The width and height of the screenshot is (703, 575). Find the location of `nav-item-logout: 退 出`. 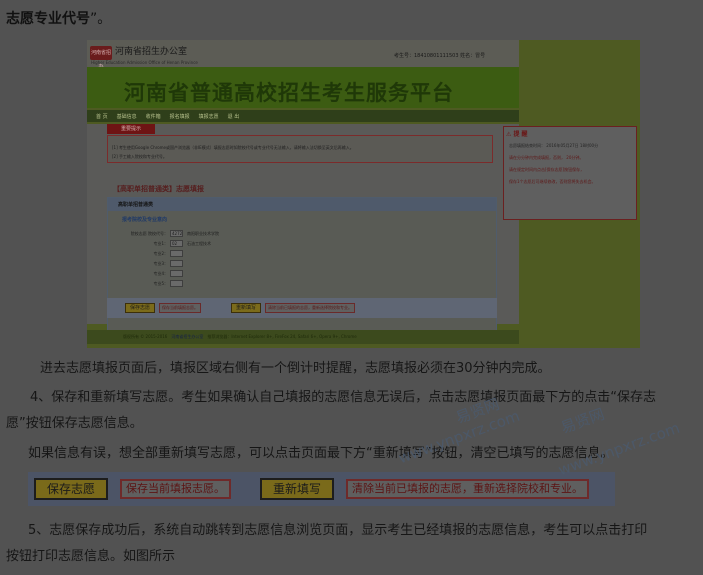

nav-item-logout: 退 出 is located at coordinates (234, 116).